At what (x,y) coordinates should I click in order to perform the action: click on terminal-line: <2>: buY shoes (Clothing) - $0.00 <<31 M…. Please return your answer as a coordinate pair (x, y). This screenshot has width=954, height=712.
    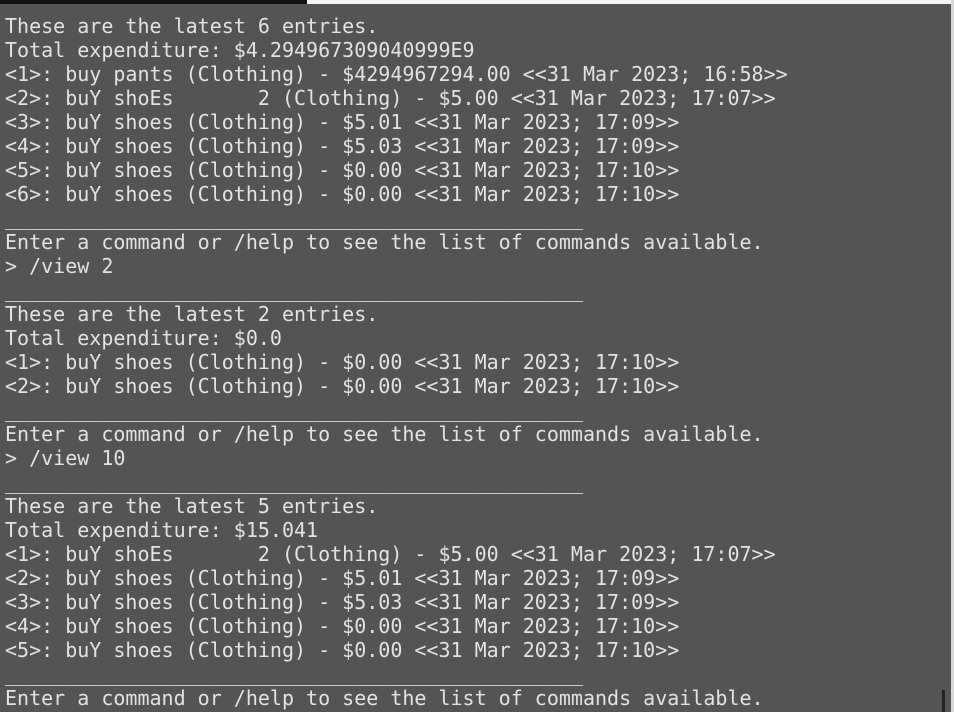
    Looking at the image, I should click on (342, 386).